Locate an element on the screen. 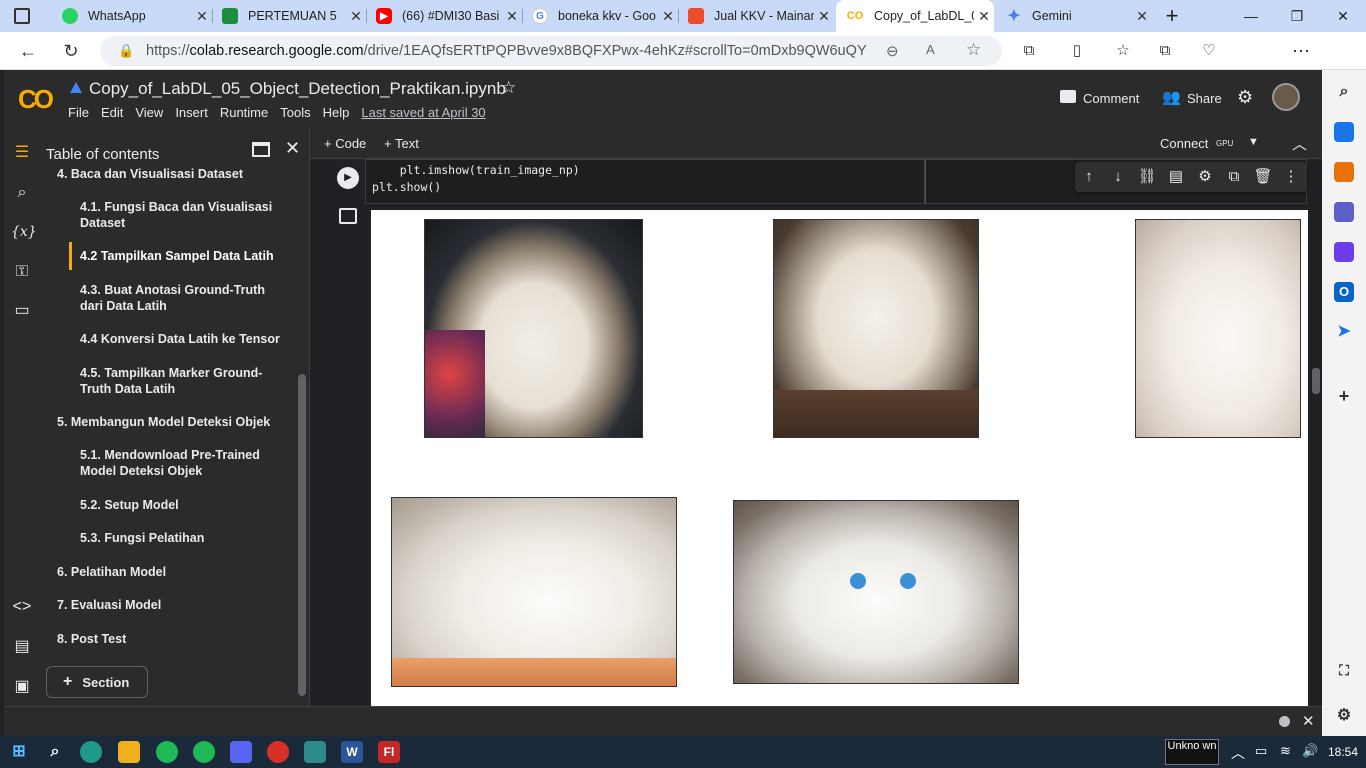 This screenshot has width=1366, height=768. add-code-button: + Code is located at coordinates (345, 143).